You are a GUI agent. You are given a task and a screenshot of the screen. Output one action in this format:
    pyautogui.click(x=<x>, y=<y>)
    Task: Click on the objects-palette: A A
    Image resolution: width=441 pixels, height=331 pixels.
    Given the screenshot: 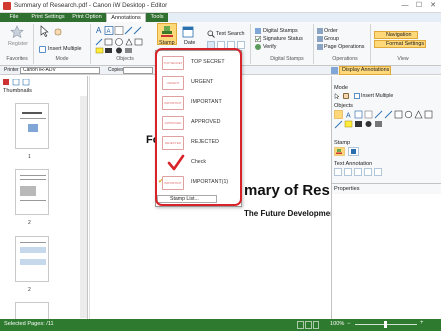 What is the action you would take?
    pyautogui.click(x=119, y=40)
    